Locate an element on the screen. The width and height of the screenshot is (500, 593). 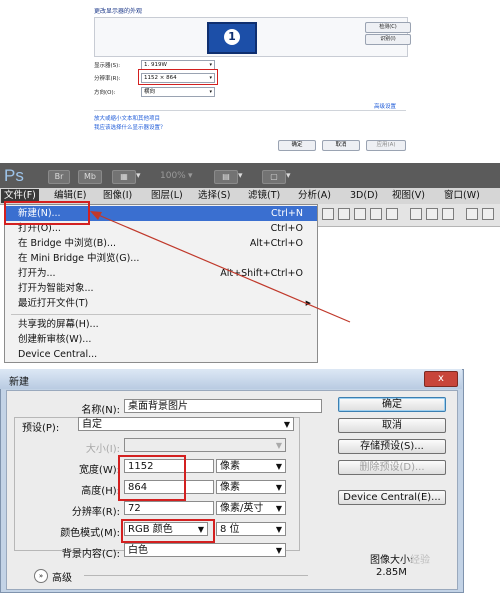
preset-value: 自定 is located at coordinates (92, 424).